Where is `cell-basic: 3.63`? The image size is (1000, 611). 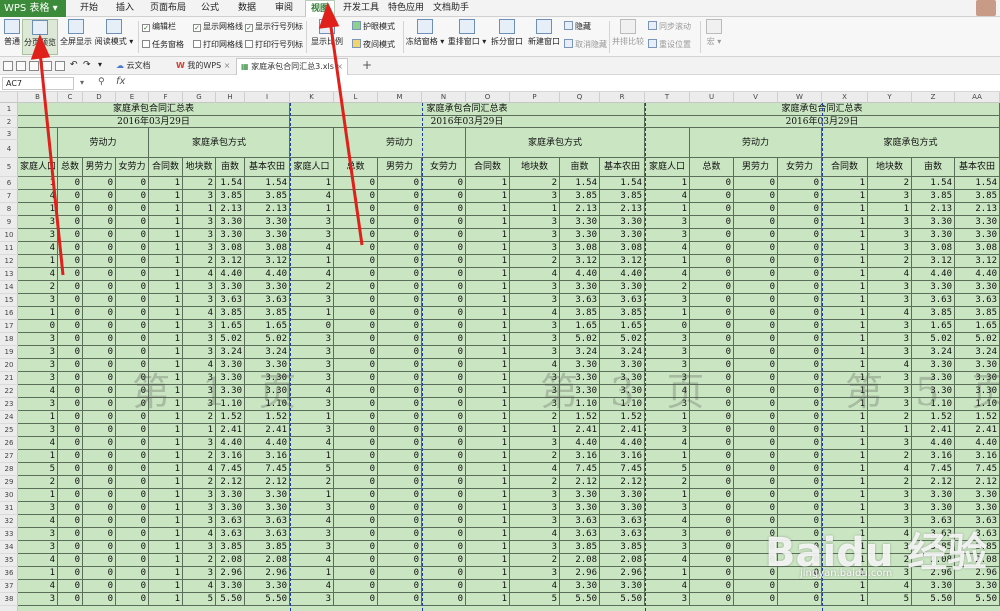
cell-basic: 3.63 is located at coordinates (977, 300).